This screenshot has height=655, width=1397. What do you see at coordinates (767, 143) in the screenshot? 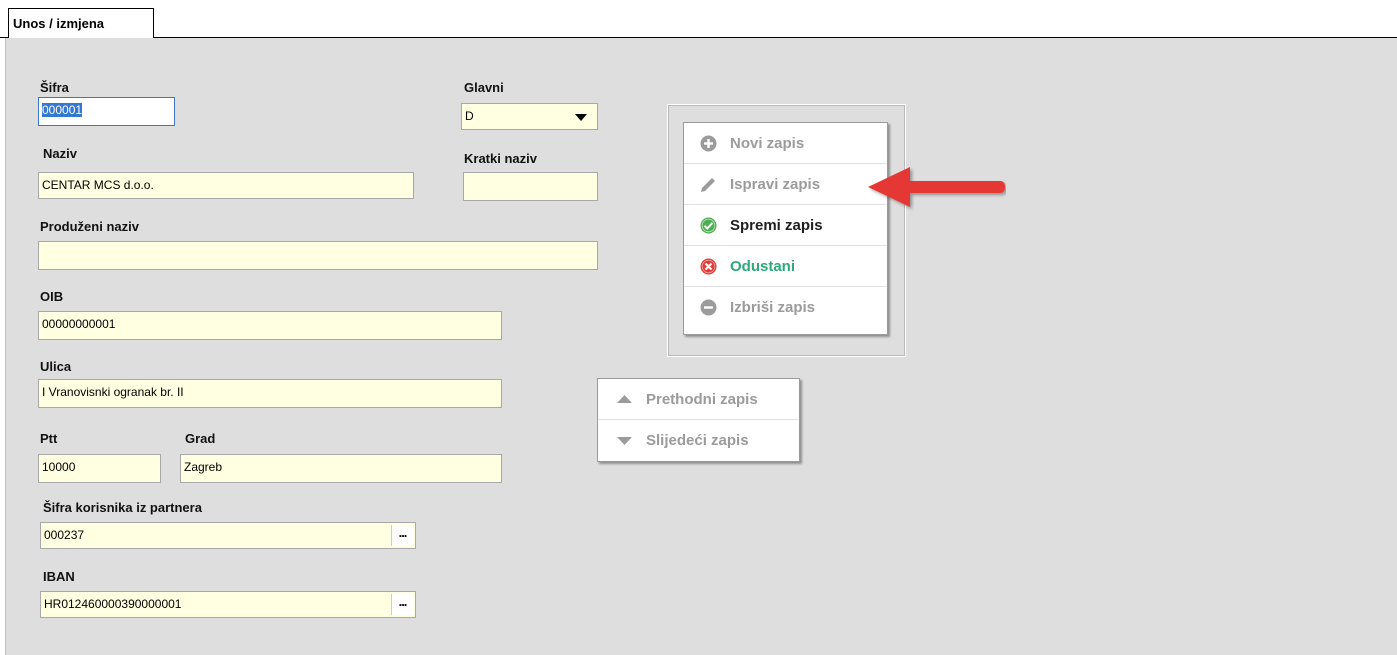
I see `new-record-label: Novi zapis` at bounding box center [767, 143].